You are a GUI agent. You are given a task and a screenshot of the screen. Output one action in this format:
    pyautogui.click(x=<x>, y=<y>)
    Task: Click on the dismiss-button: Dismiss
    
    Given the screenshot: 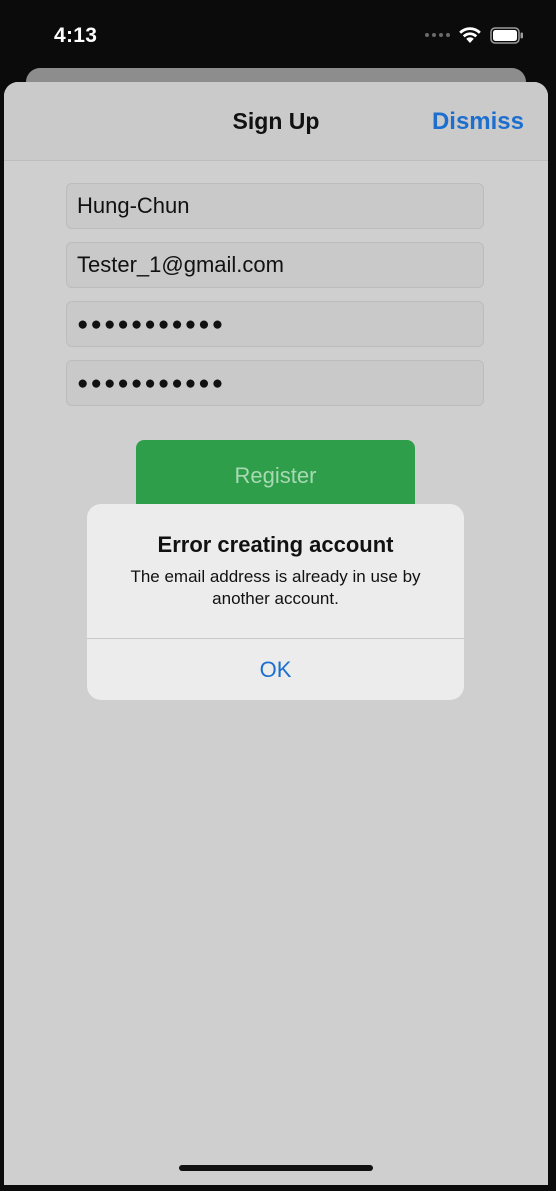 What is the action you would take?
    pyautogui.click(x=478, y=122)
    